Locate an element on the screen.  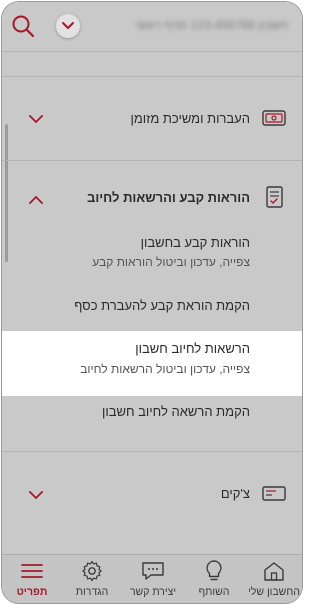
nav-menu: תפריט is located at coordinates (32, 581).